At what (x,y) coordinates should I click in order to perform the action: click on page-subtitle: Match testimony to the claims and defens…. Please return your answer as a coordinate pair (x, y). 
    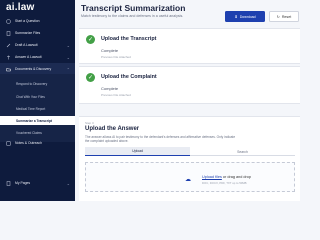
    Looking at the image, I should click on (132, 16).